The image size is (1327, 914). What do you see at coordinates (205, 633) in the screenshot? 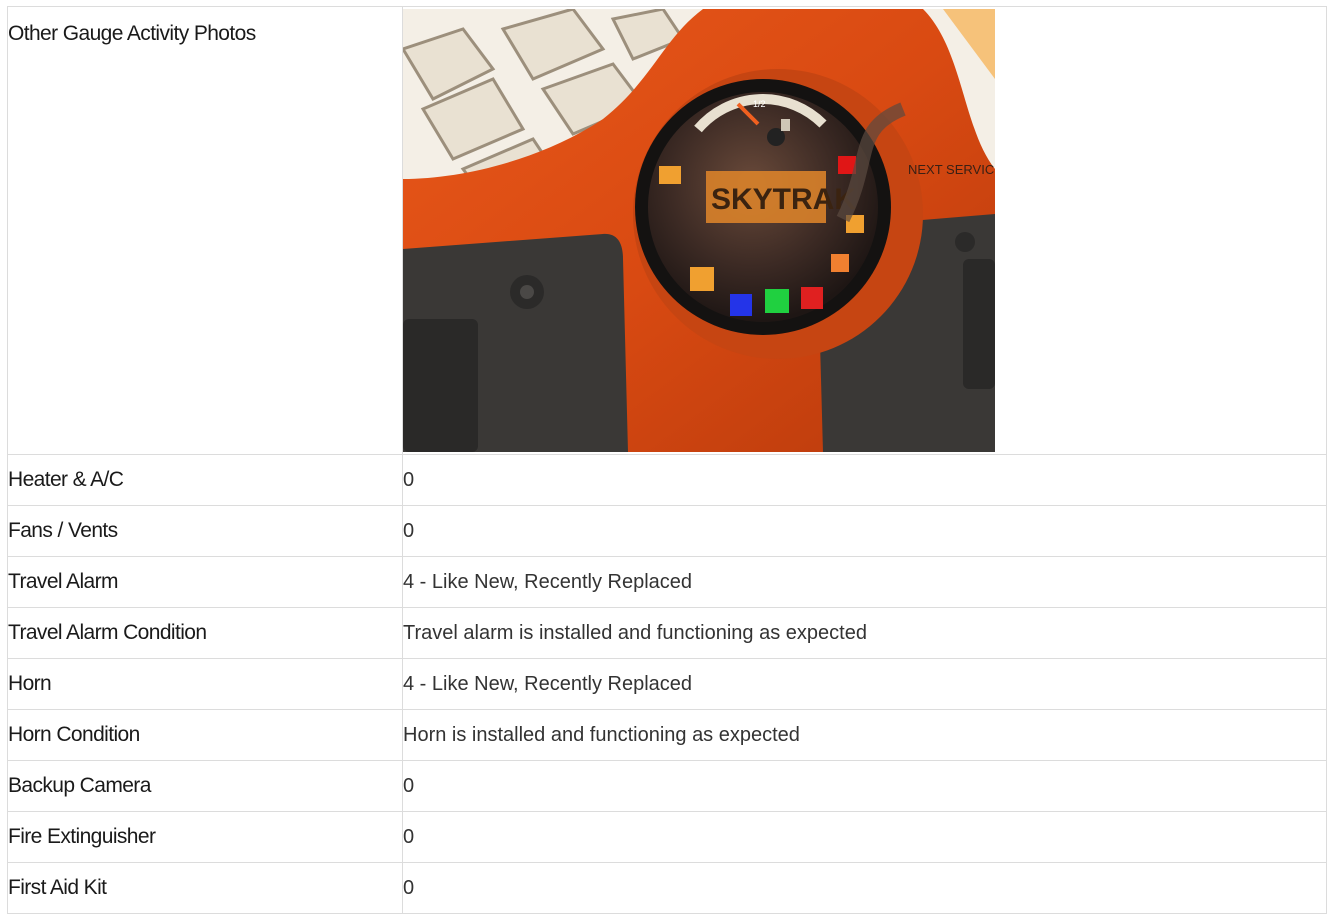
I see `row-label: Travel Alarm Condition` at bounding box center [205, 633].